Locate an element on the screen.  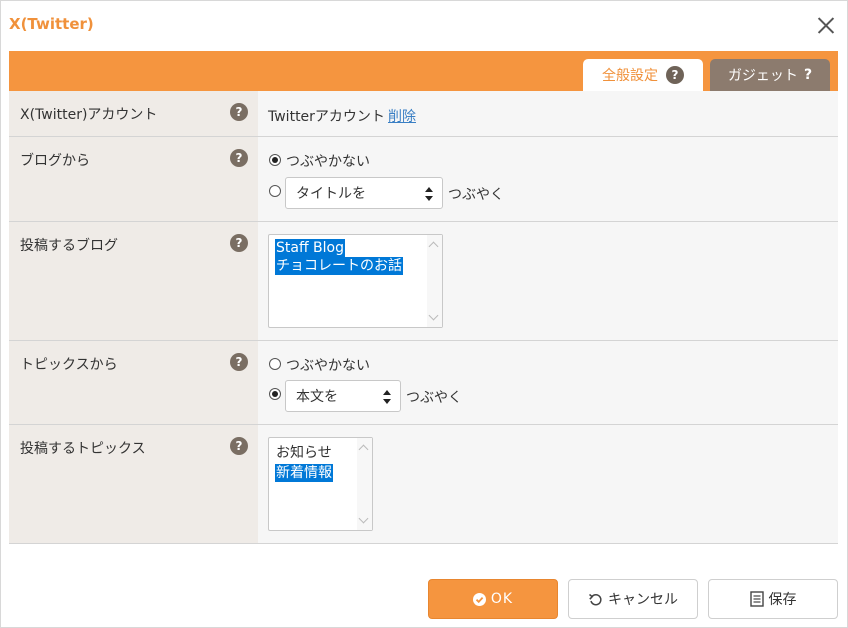
account-name: Twitterアカウント is located at coordinates (326, 117).